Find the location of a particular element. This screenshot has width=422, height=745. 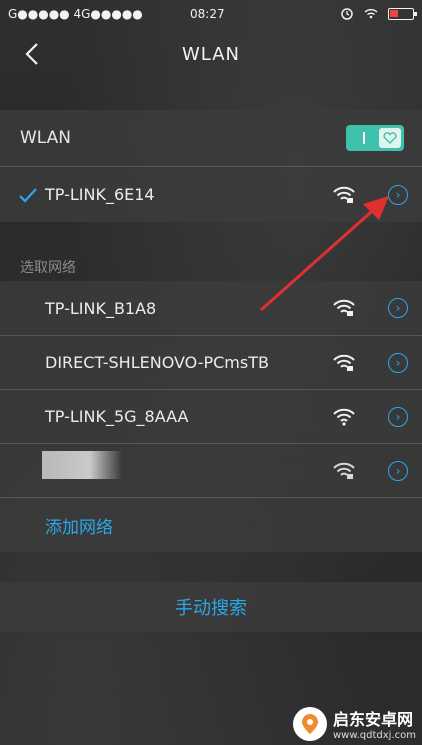

status-right is located at coordinates (378, 14).